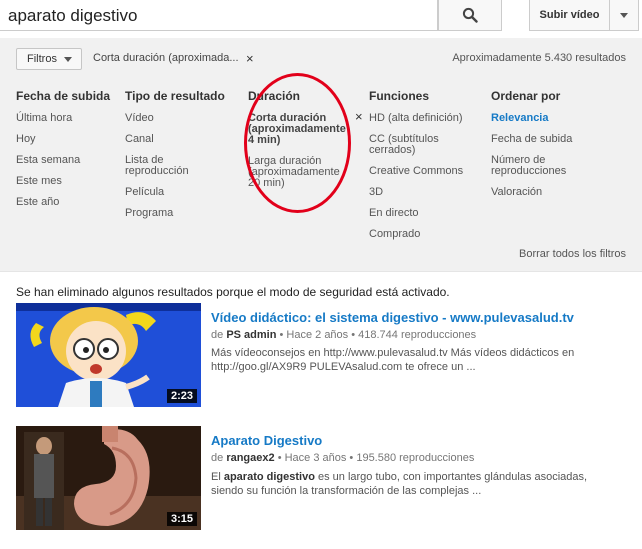  I want to click on result-count: Aproximadamente 5.430 resultados, so click(539, 58).